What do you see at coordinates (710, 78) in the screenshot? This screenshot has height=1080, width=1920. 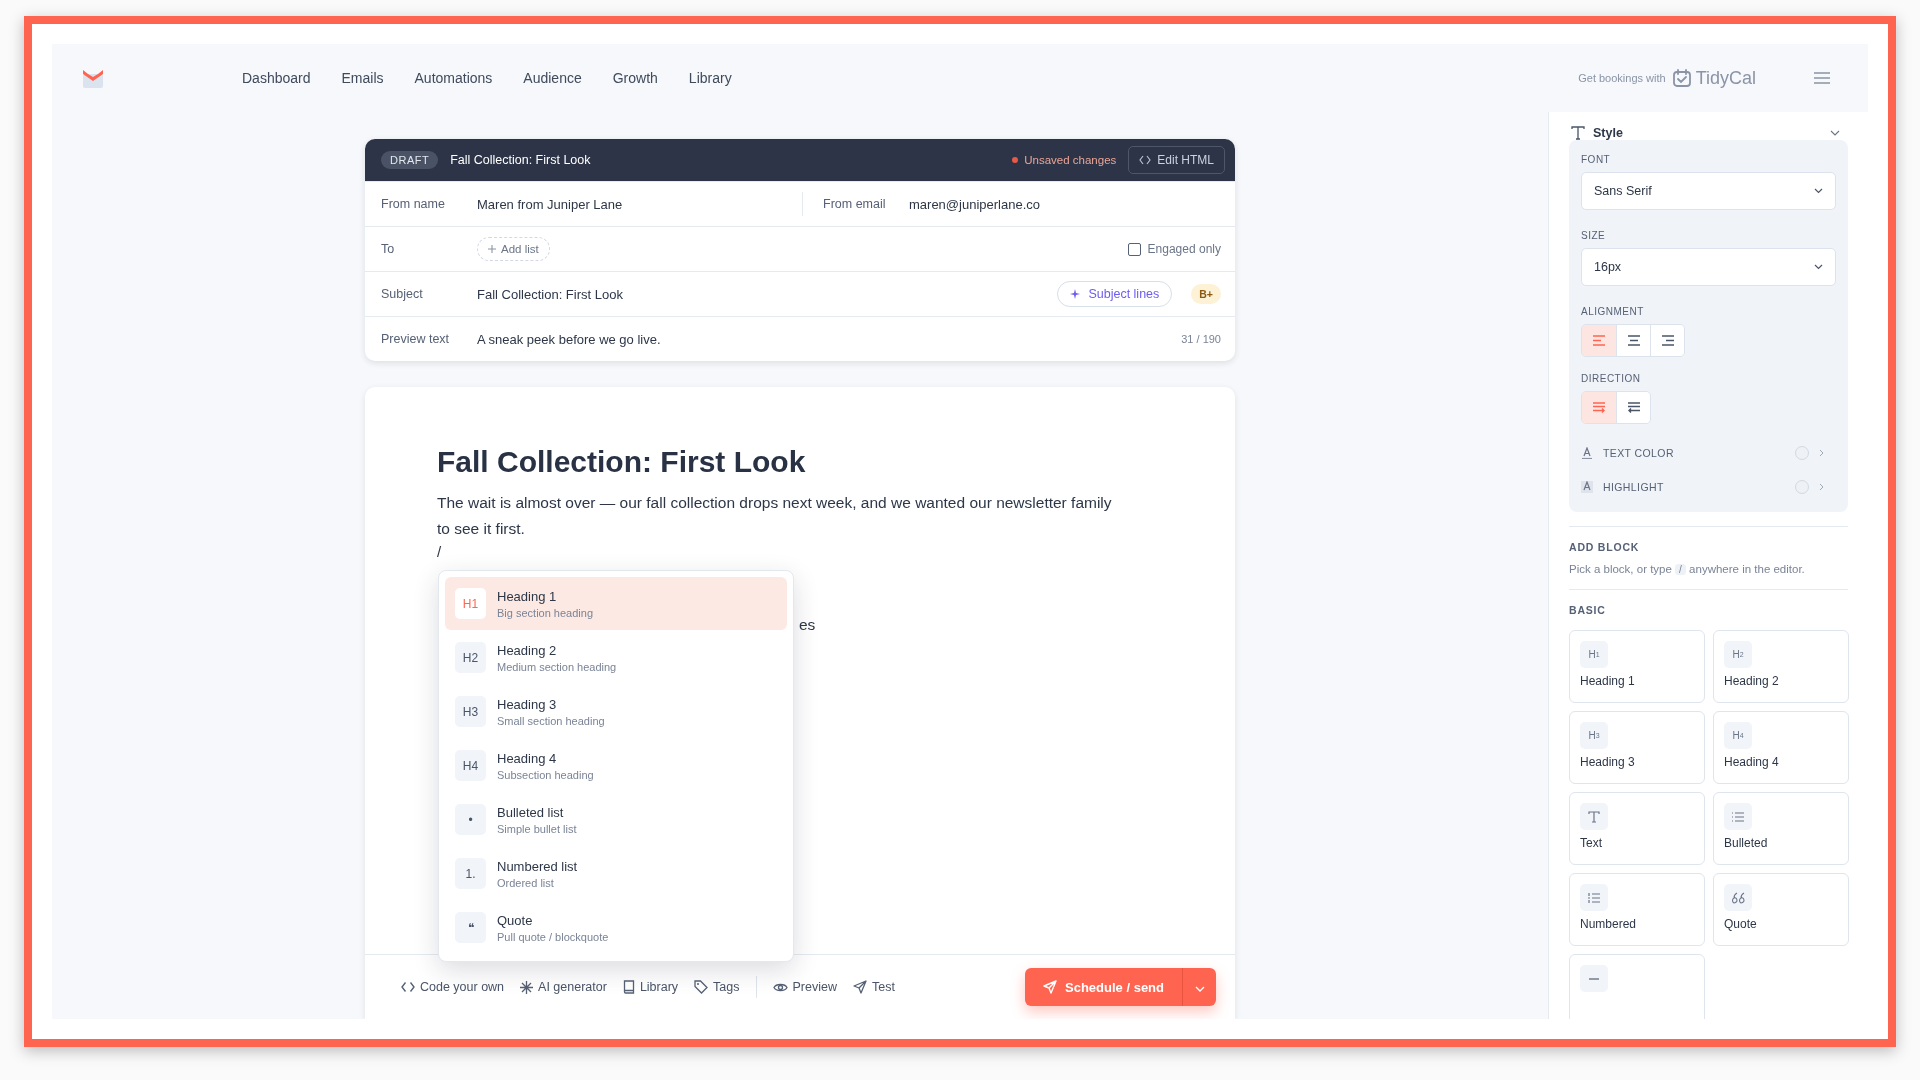 I see `nav-link: Library` at bounding box center [710, 78].